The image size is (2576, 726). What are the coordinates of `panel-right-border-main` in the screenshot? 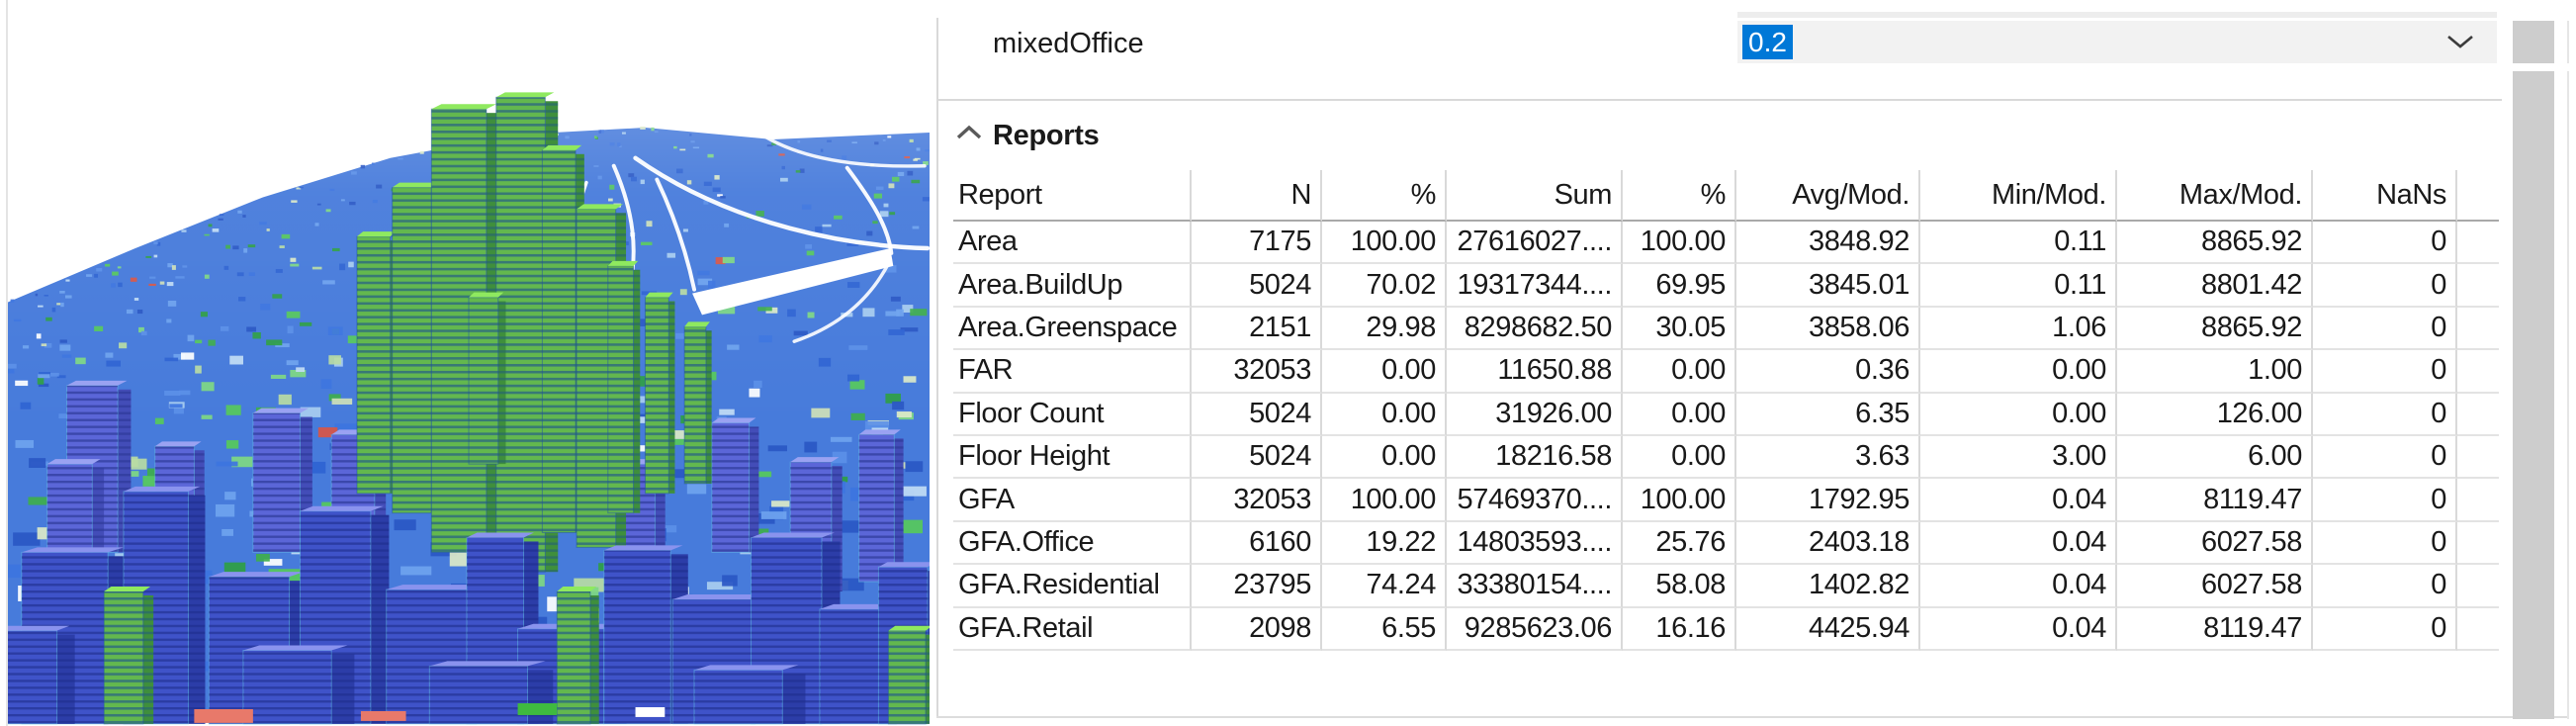 It's located at (2568, 395).